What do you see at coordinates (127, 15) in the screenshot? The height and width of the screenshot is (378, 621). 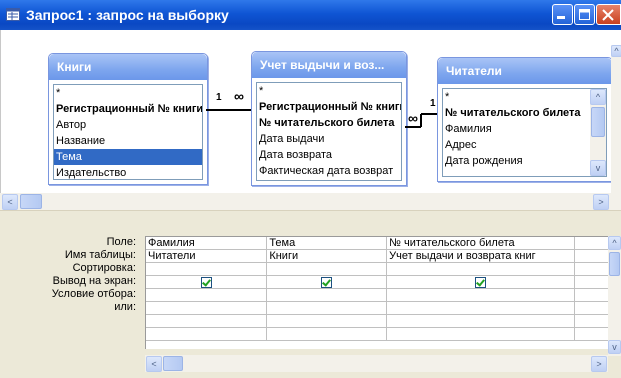 I see `window-title: Запрос1 : запрос на выборку` at bounding box center [127, 15].